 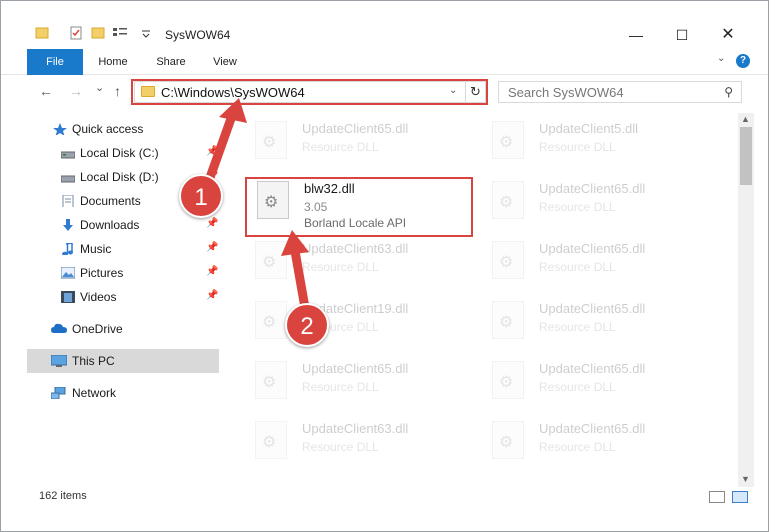 What do you see at coordinates (745, 119) in the screenshot?
I see `scroll-up-icon: ▲` at bounding box center [745, 119].